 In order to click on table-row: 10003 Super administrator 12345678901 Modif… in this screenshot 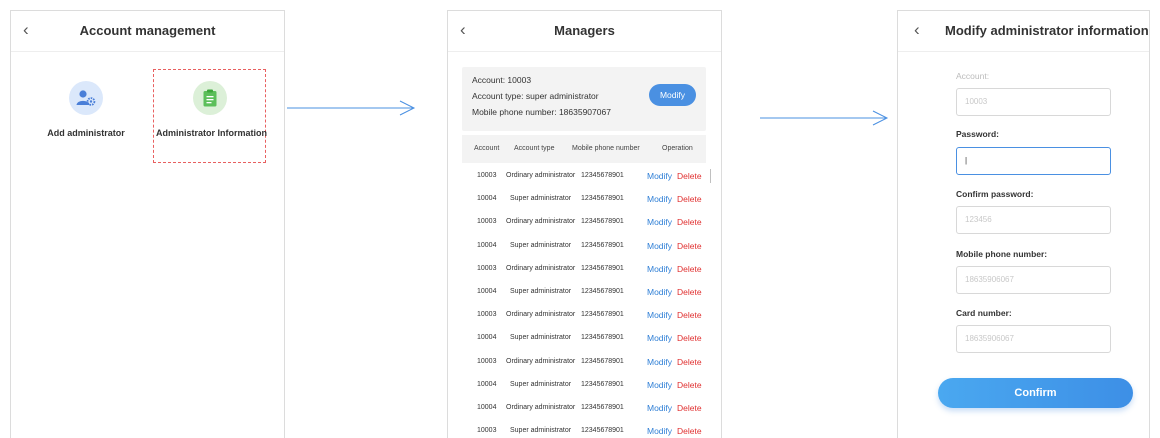, I will do `click(584, 429)`.